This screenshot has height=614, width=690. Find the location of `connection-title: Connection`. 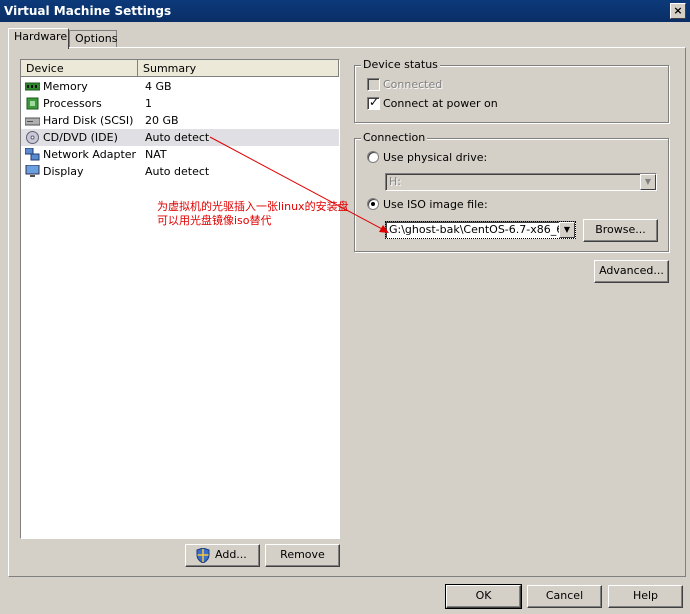

connection-title: Connection is located at coordinates (394, 137).